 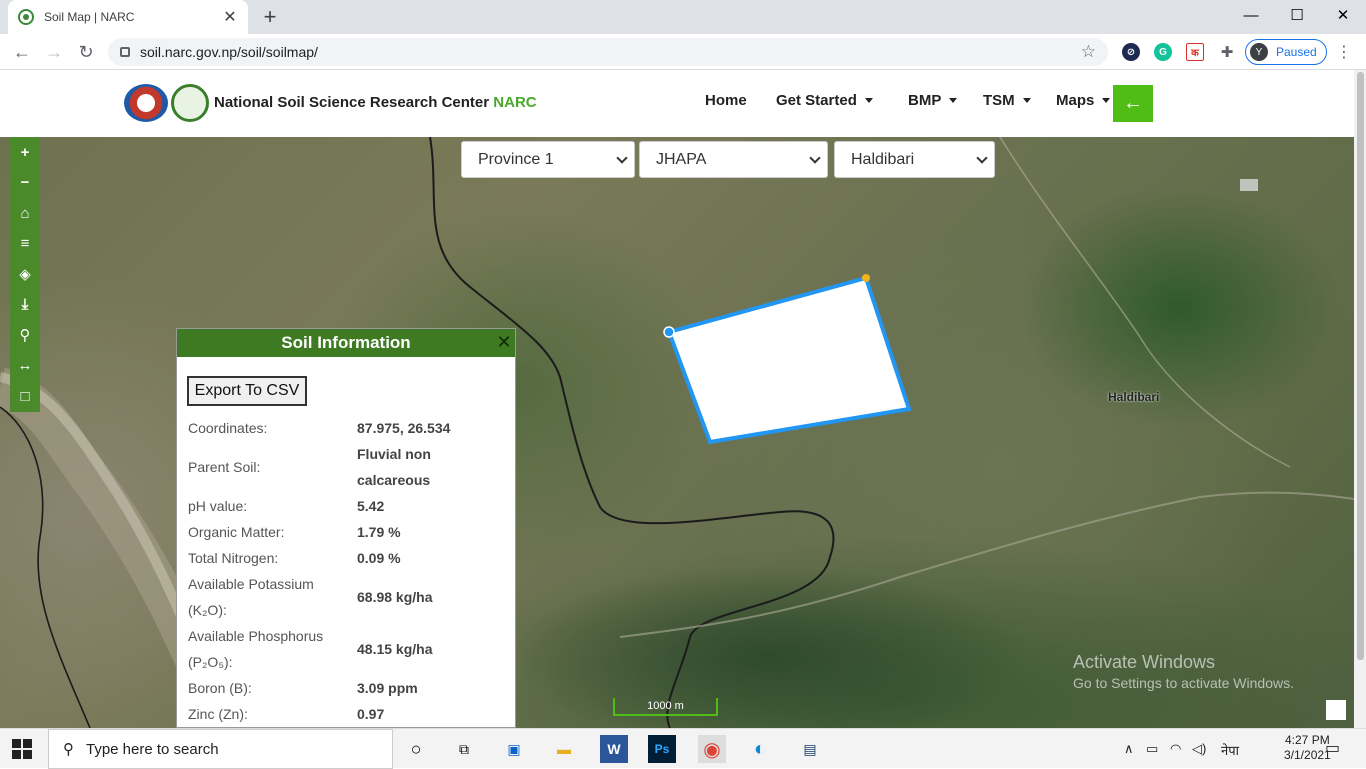 I want to click on row-value: 5.42, so click(x=371, y=506).